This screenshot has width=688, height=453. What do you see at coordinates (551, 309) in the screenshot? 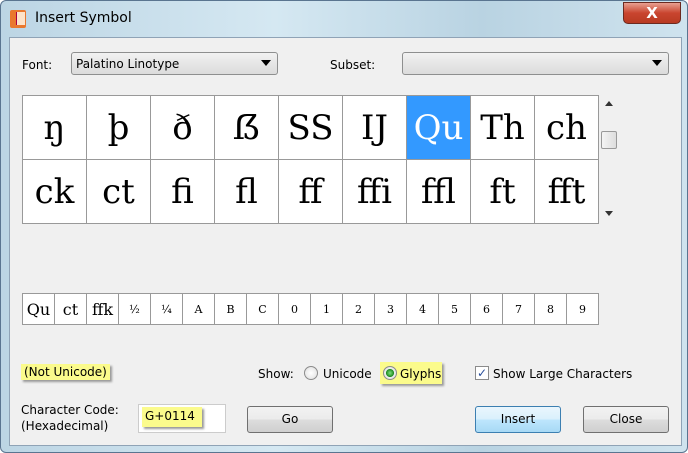
I see `recent-symbol-cell: 8` at bounding box center [551, 309].